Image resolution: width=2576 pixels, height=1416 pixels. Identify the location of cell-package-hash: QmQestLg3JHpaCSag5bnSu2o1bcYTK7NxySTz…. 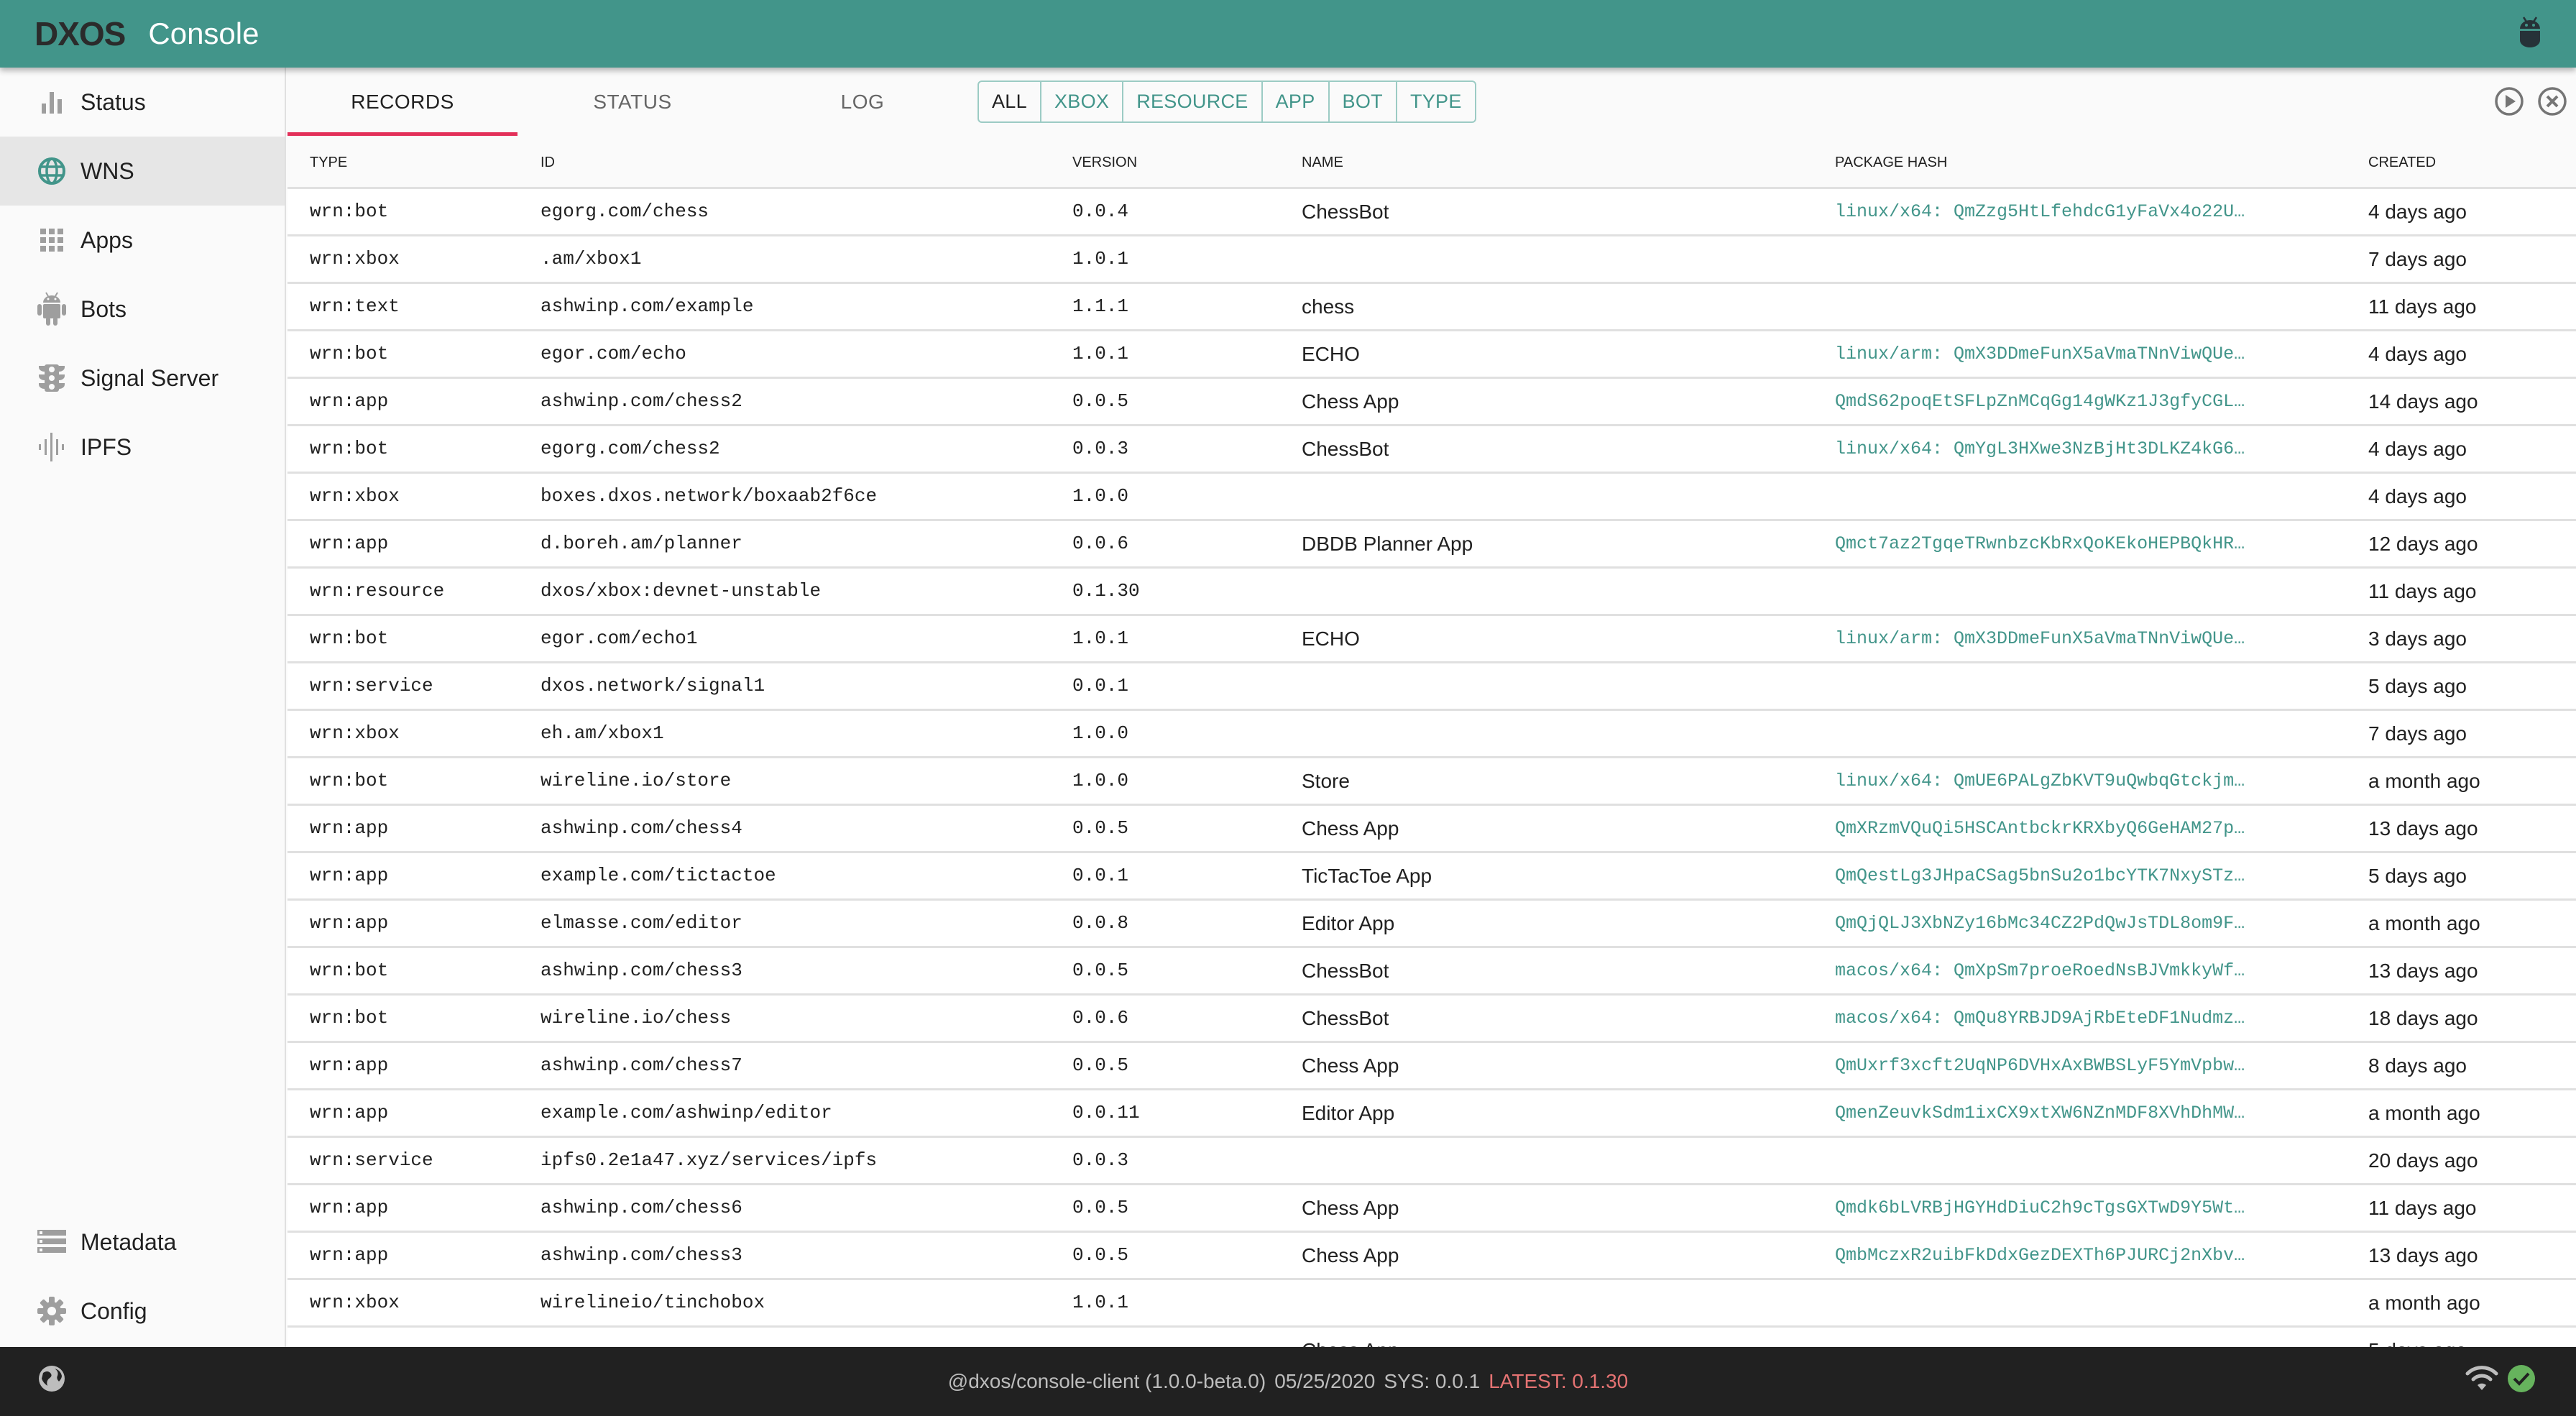
(2072, 875).